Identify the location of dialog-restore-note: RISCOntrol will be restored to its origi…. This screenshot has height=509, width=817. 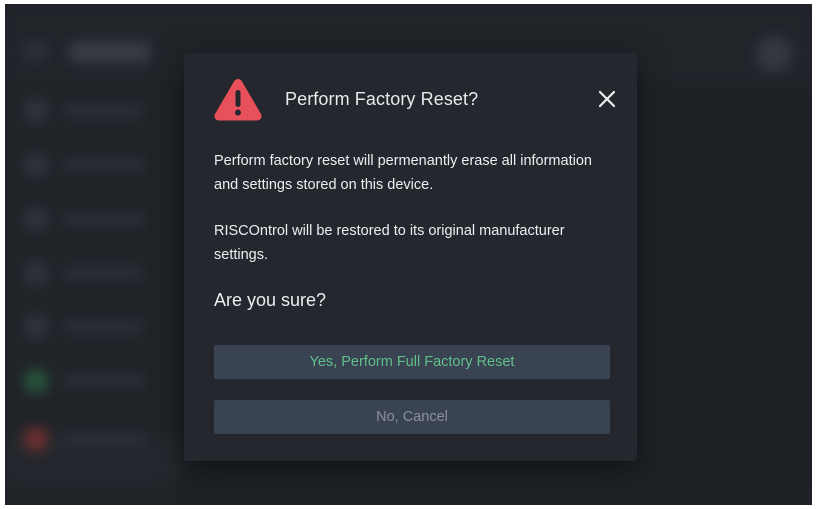
(389, 243).